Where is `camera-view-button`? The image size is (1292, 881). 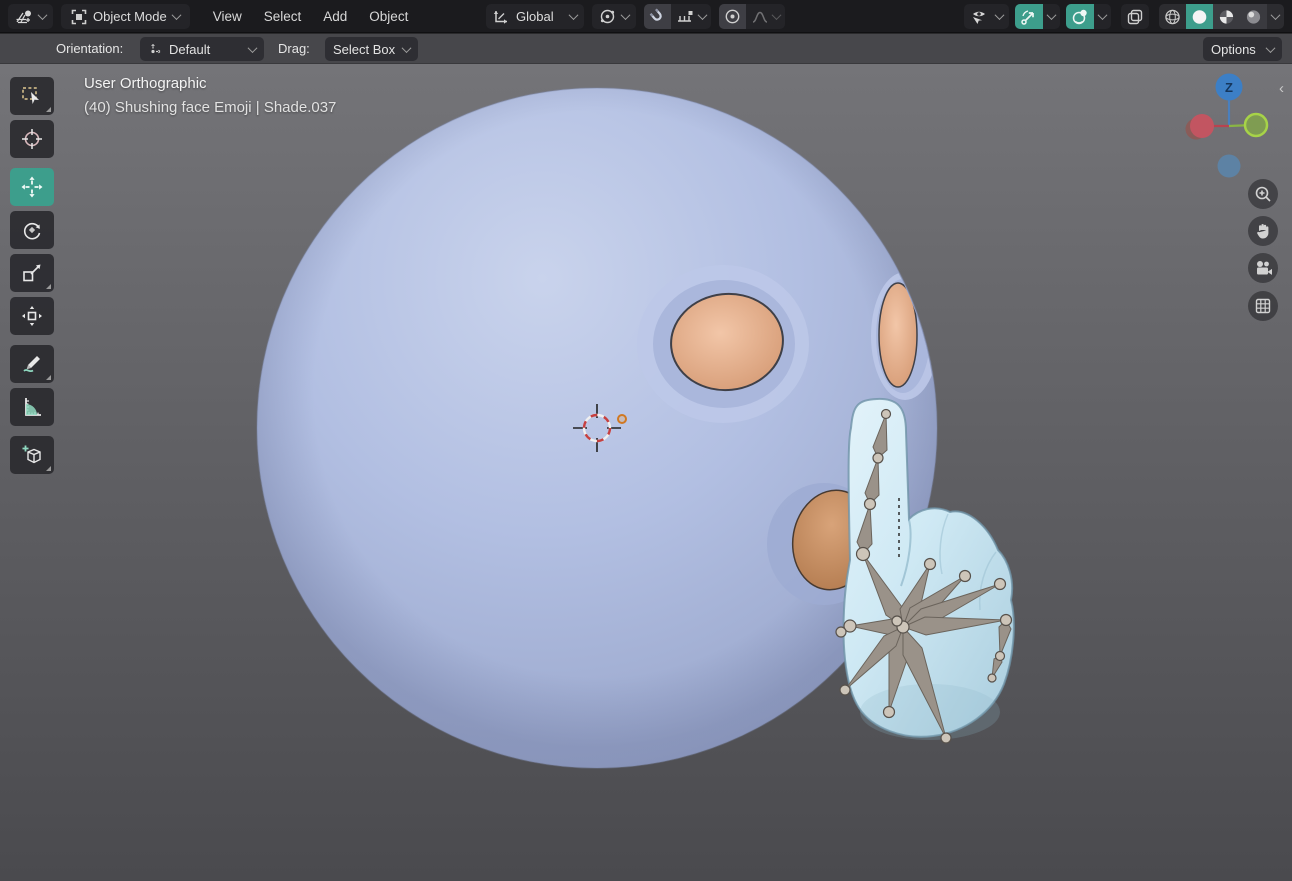 camera-view-button is located at coordinates (1263, 268).